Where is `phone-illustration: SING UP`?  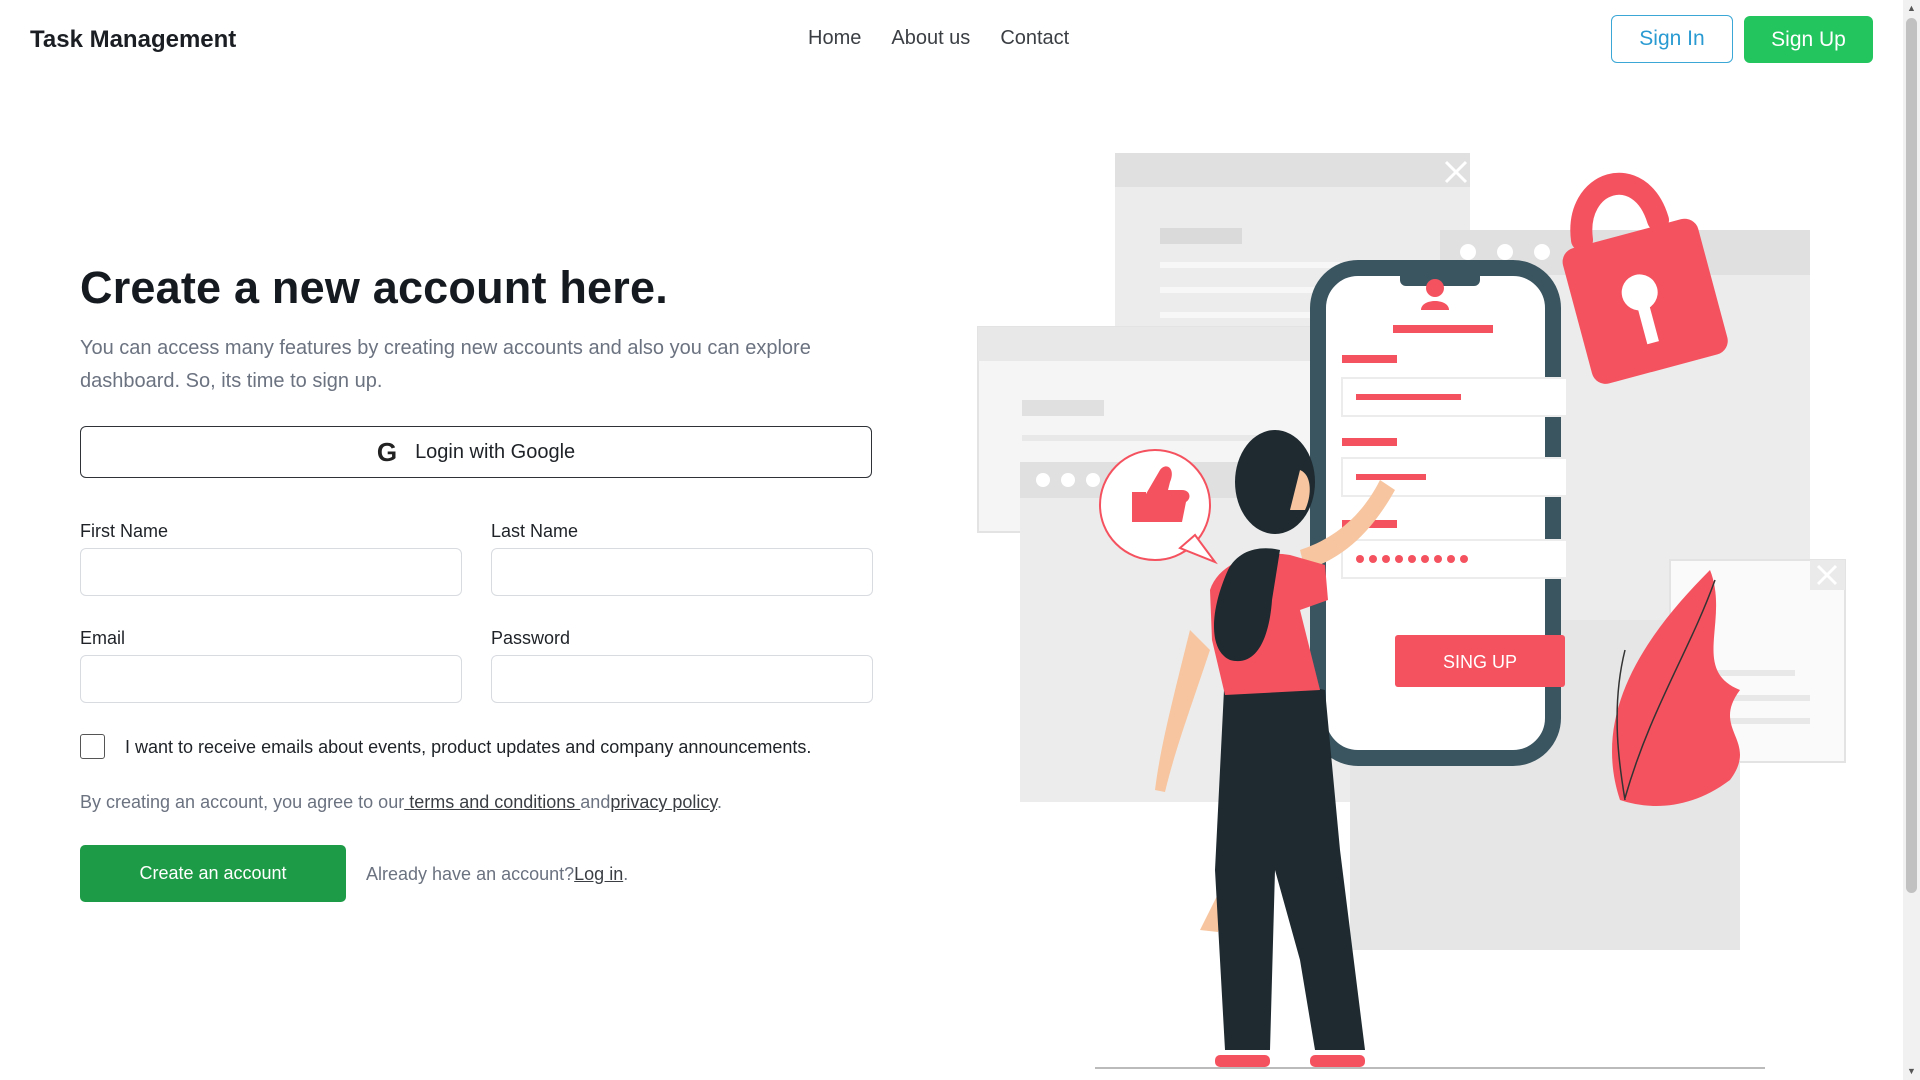
phone-illustration: SING UP is located at coordinates (1439, 513).